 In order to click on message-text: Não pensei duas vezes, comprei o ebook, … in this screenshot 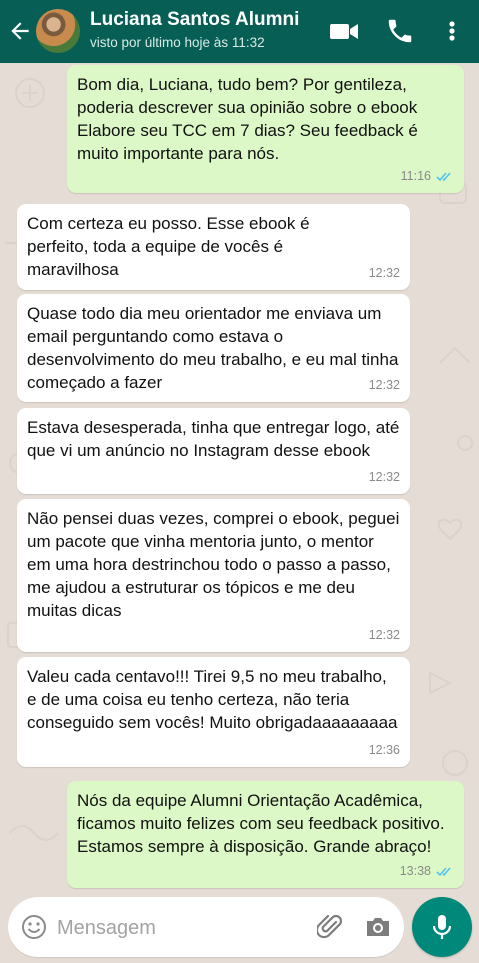, I will do `click(213, 564)`.